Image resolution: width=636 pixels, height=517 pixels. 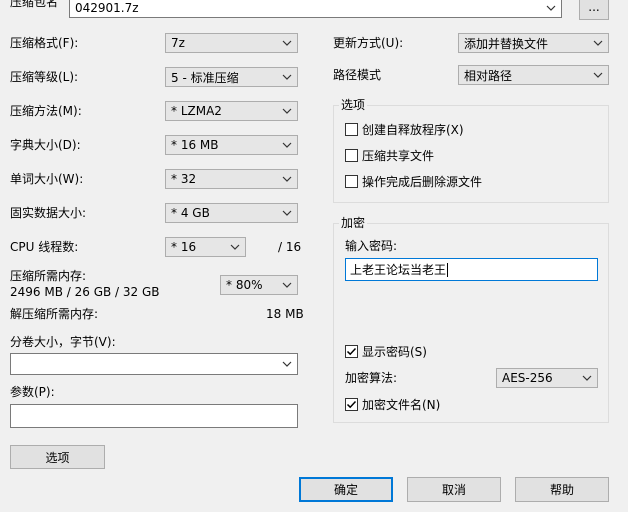 I want to click on solid-value: * 4 GB, so click(x=190, y=213).